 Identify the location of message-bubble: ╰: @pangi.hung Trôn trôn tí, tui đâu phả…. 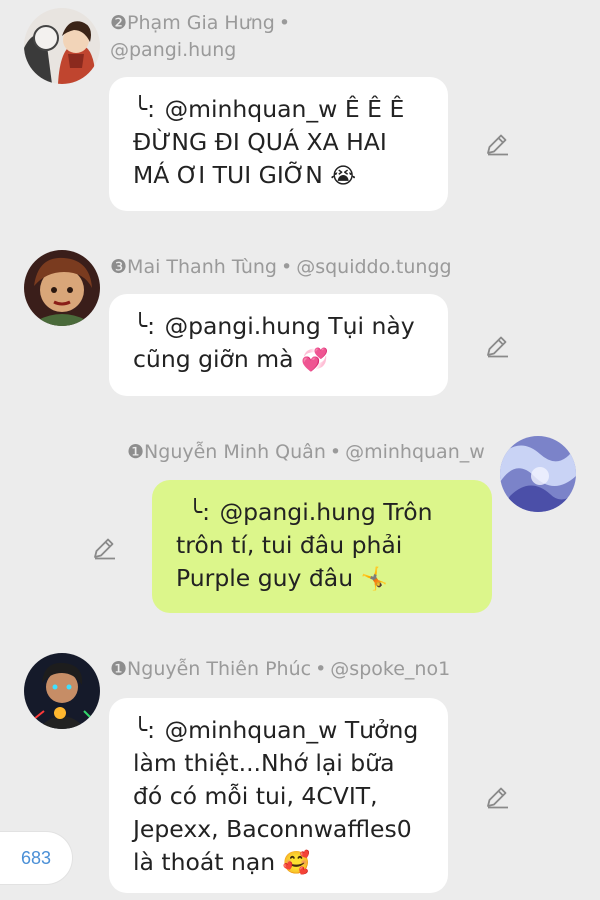
(322, 546).